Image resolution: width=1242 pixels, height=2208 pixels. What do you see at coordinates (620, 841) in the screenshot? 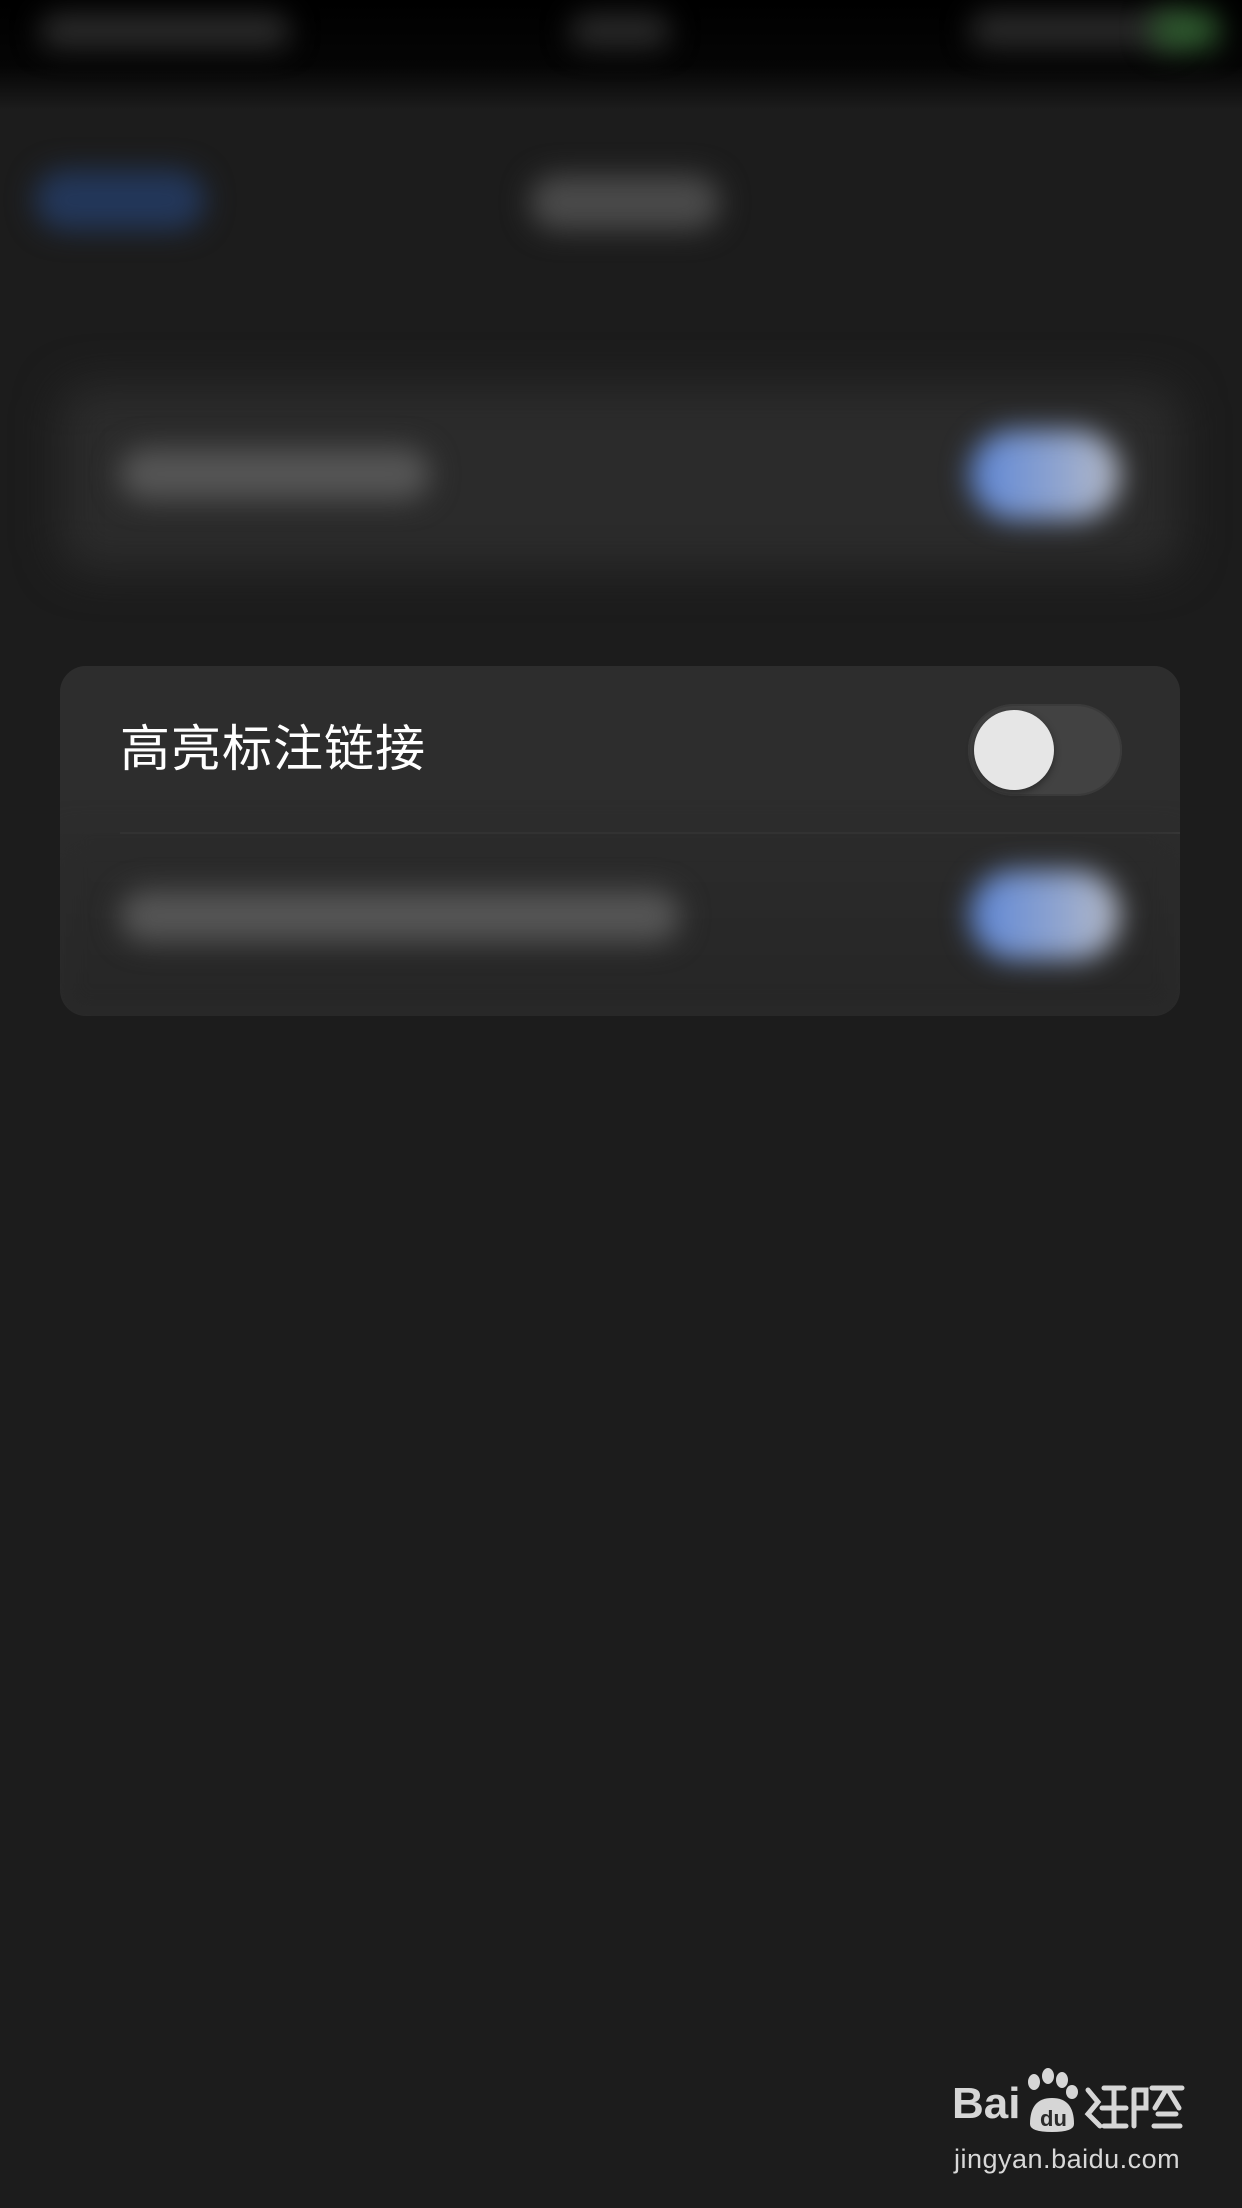
I see `settings-group: 高亮标注链接` at bounding box center [620, 841].